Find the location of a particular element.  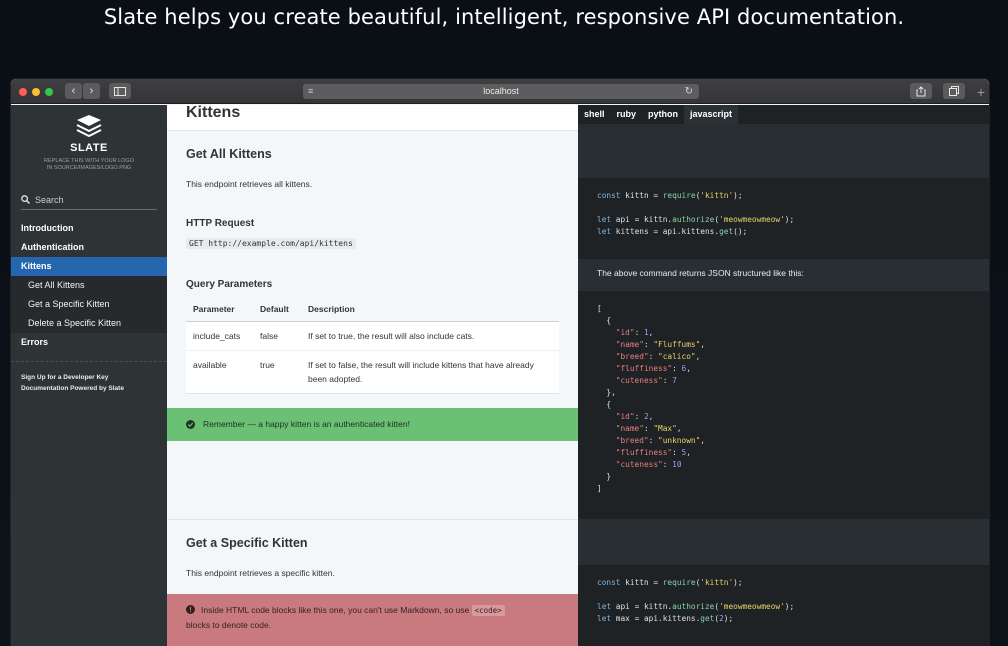

reader-icon: ≡ is located at coordinates (310, 91).